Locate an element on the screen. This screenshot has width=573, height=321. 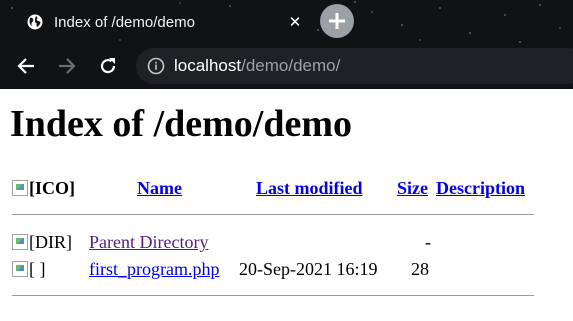
tab-title: Index of /demo/demo is located at coordinates (124, 22).